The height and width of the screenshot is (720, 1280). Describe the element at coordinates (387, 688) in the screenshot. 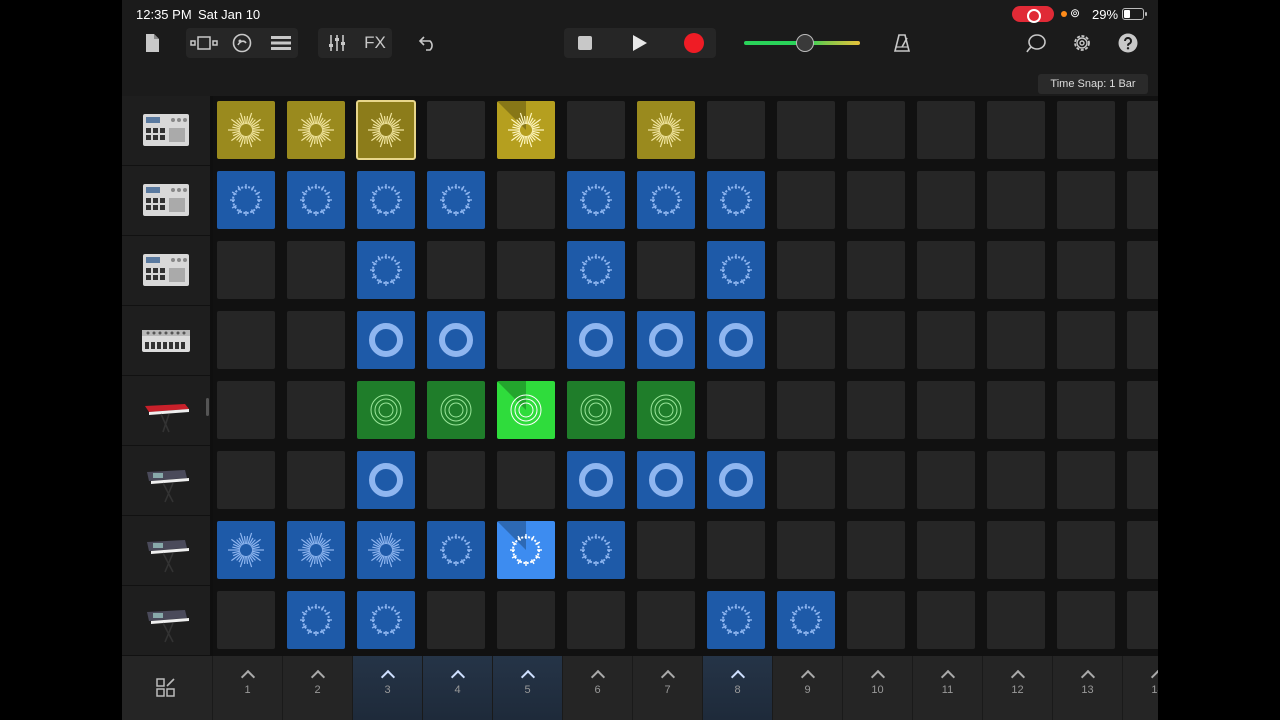

I see `column-trigger-3: 3` at that location.